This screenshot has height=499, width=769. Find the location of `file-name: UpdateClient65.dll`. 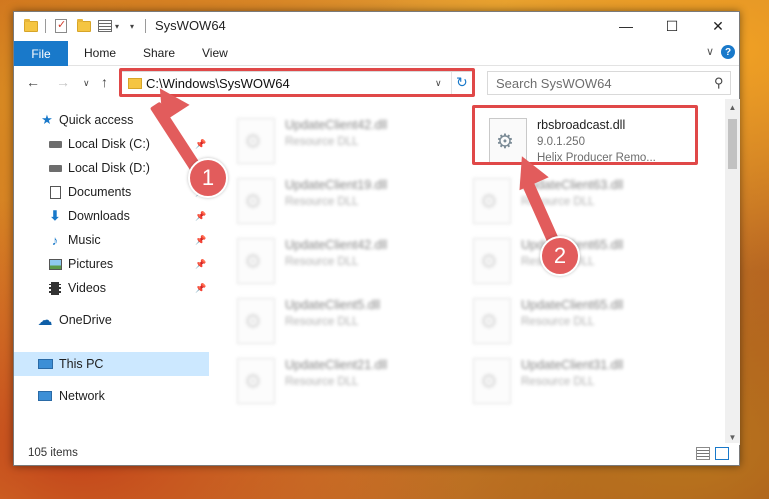

file-name: UpdateClient65.dll is located at coordinates (572, 305).